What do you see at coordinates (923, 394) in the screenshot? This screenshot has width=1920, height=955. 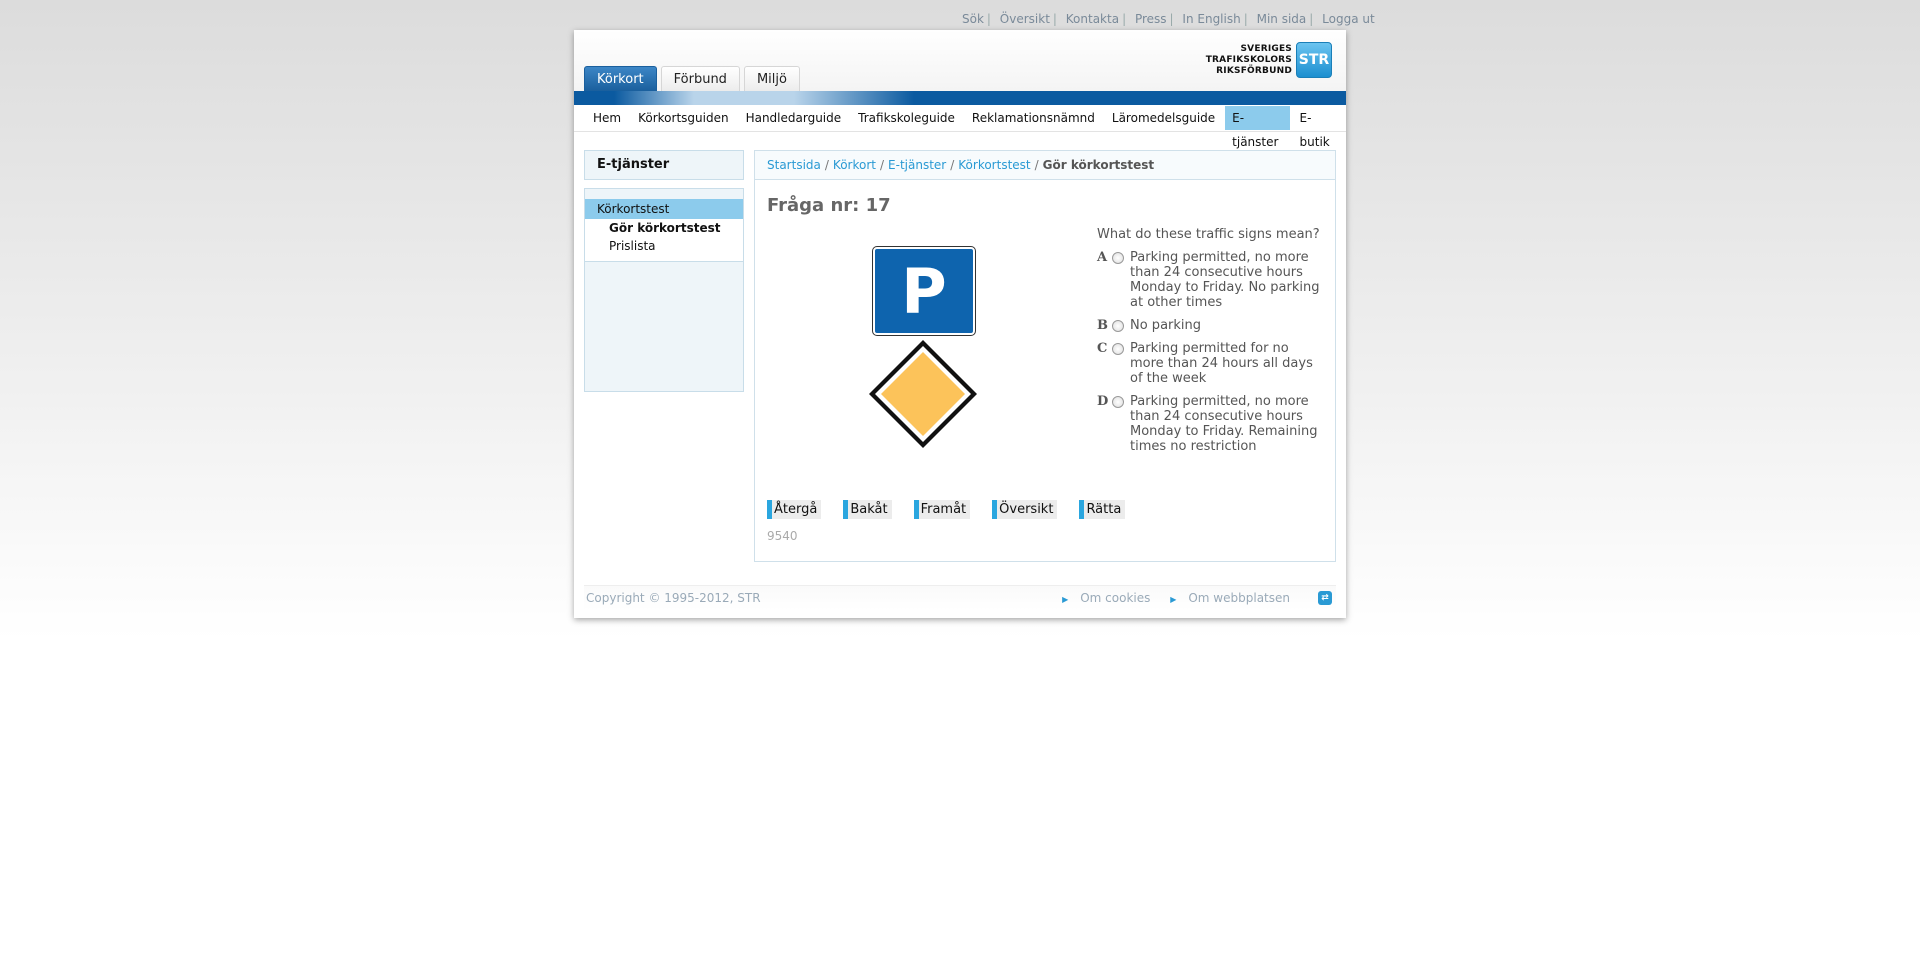 I see `priority-road-sign-icon` at bounding box center [923, 394].